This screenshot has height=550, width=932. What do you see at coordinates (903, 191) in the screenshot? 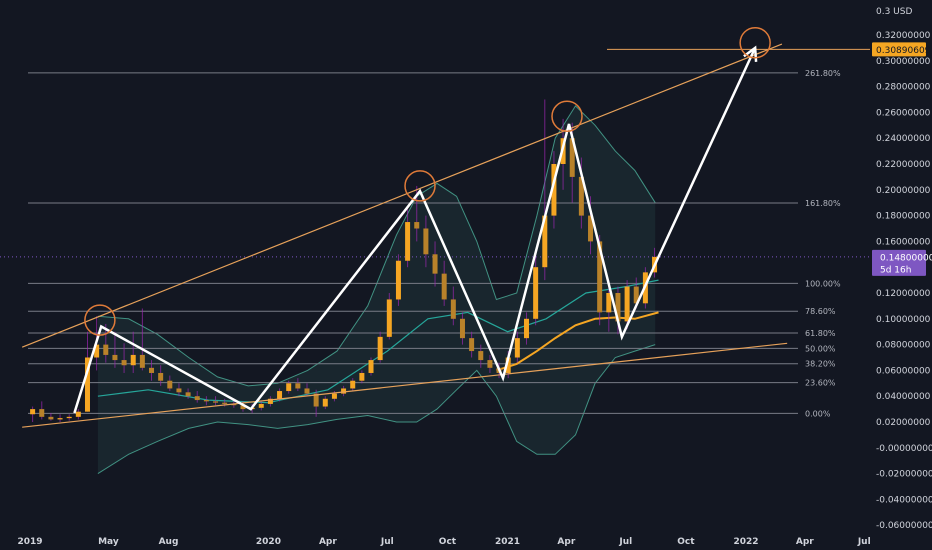
I see `y-tick-7: 0.20000000` at bounding box center [903, 191].